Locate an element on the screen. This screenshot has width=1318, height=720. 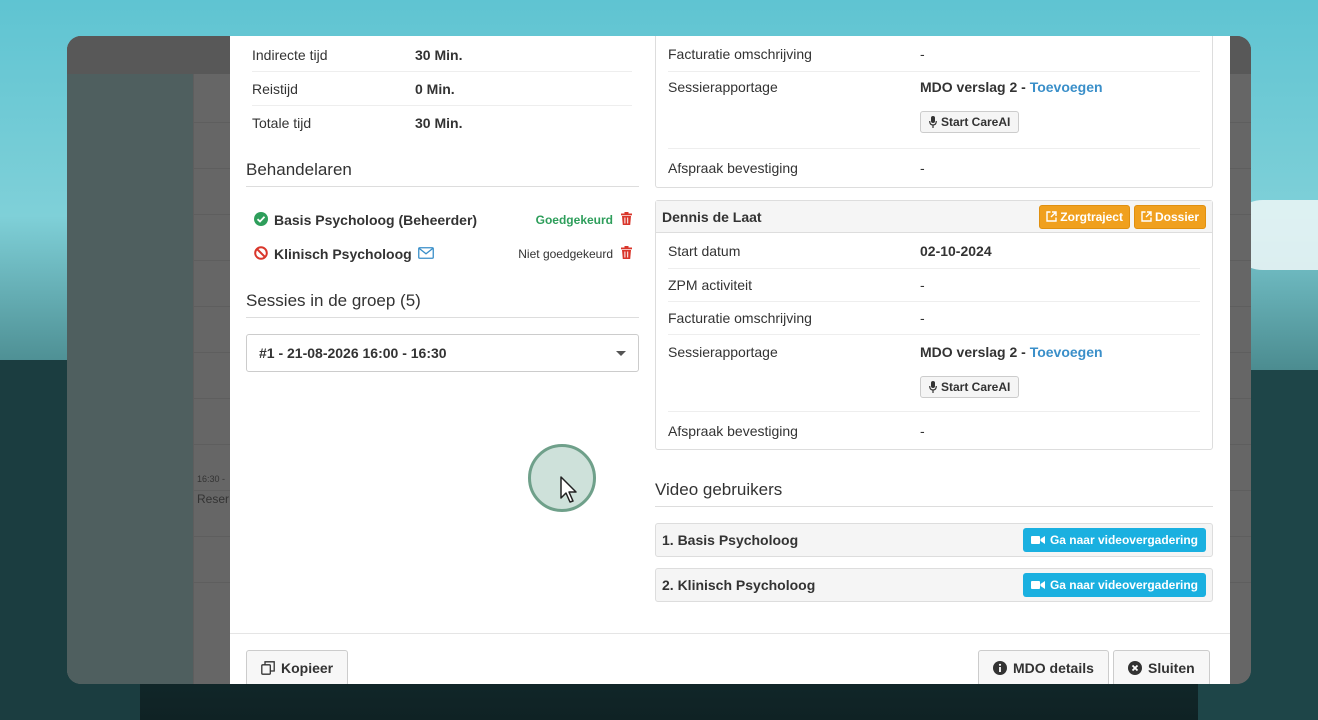
panel-row-start-date: Start datum 02-10-2024 is located at coordinates (934, 251).